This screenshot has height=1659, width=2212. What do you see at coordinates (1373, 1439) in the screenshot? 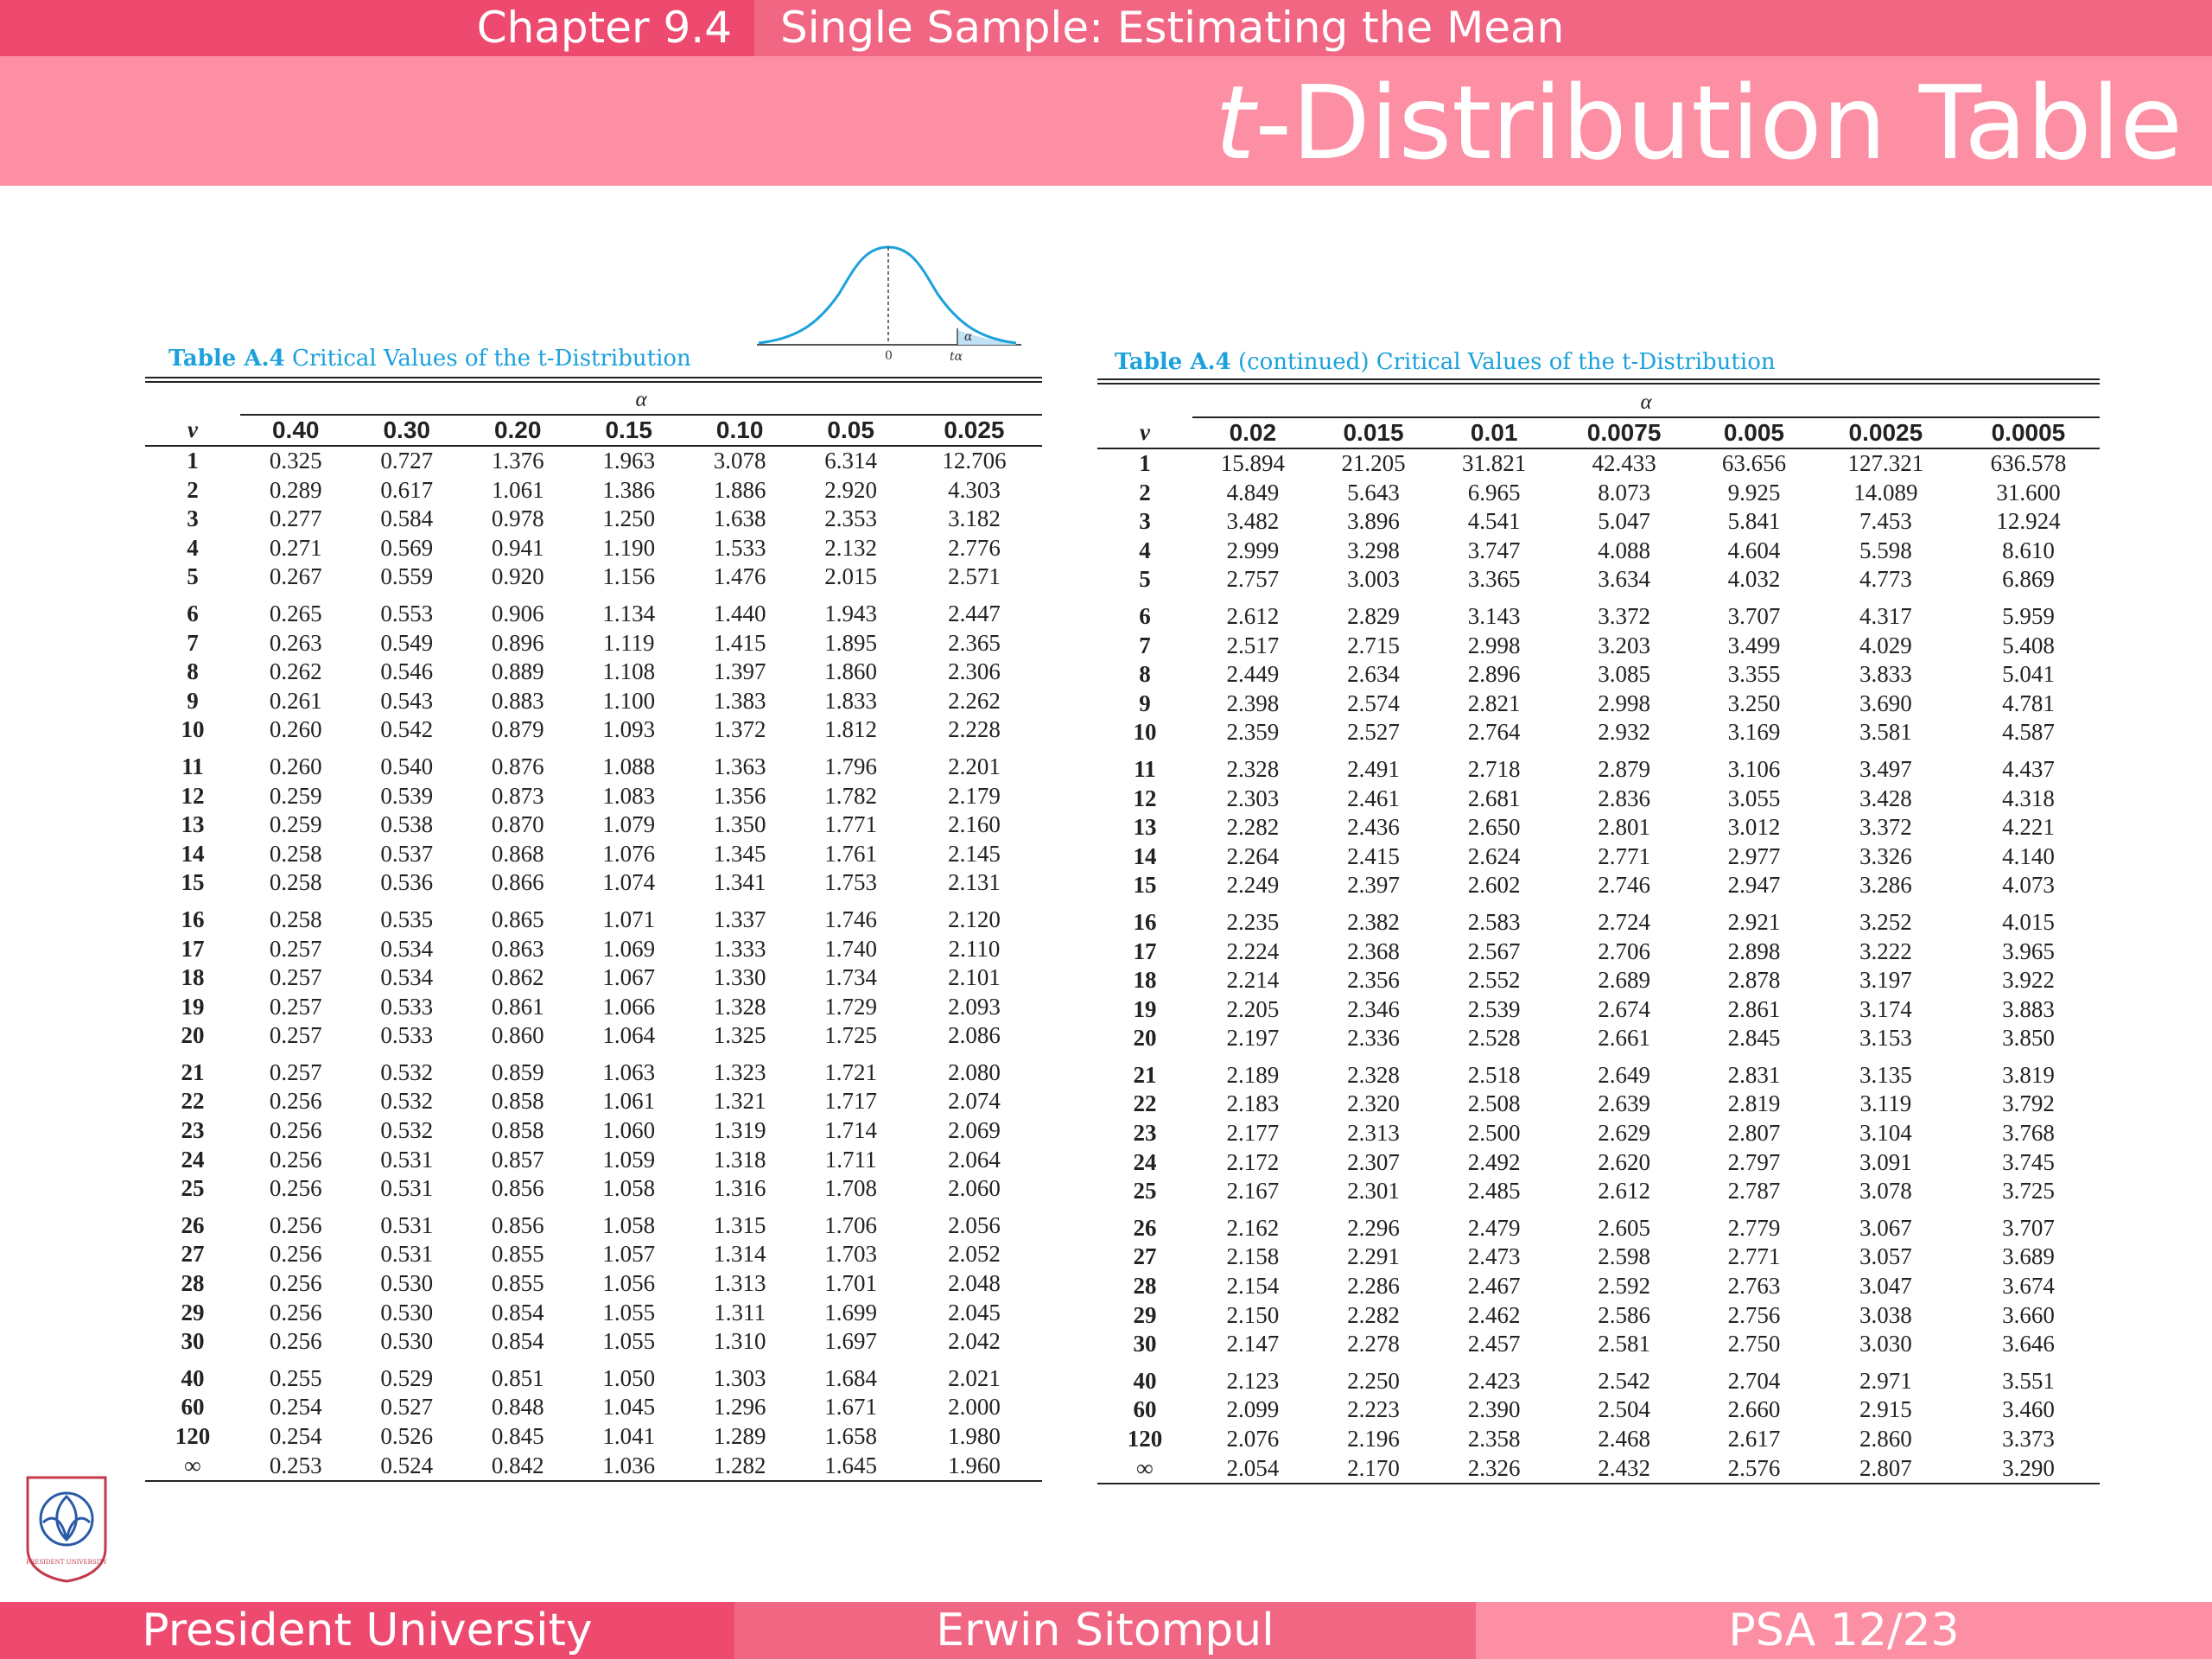
I see `critical-value-cell: 2.196` at bounding box center [1373, 1439].